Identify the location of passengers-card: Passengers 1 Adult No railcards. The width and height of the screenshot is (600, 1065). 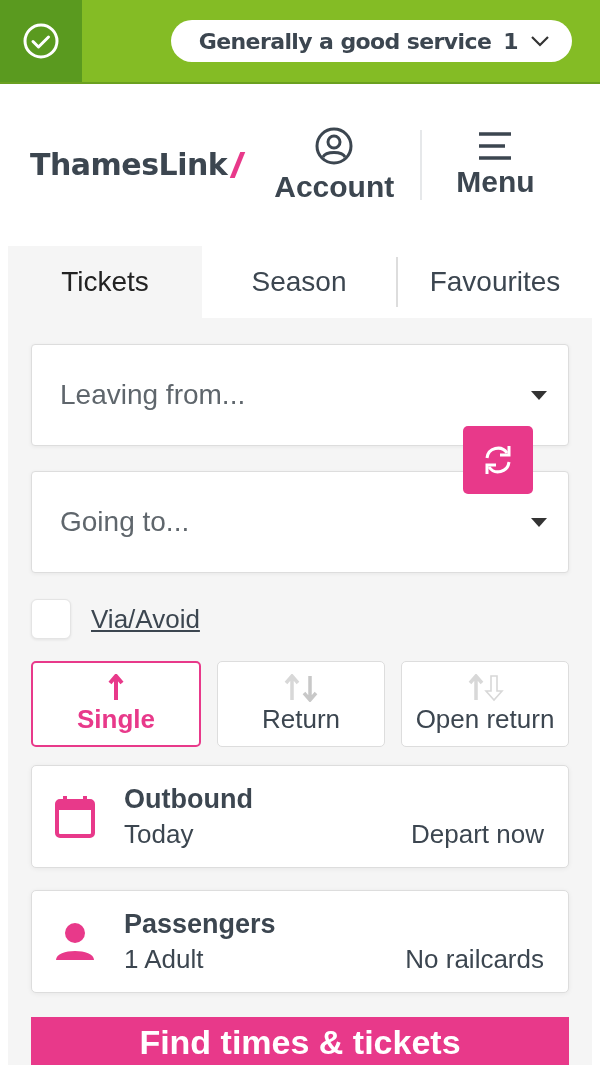
(300, 941).